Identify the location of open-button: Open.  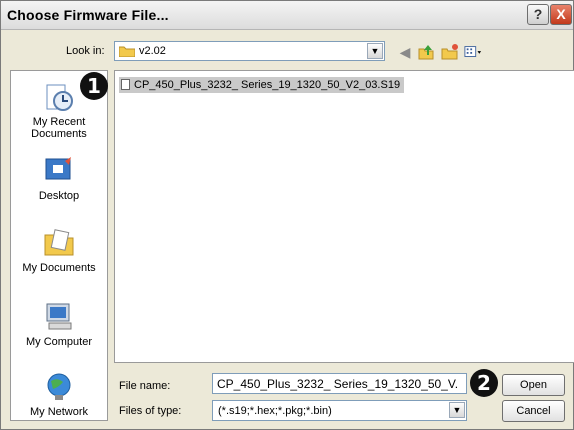
(533, 385).